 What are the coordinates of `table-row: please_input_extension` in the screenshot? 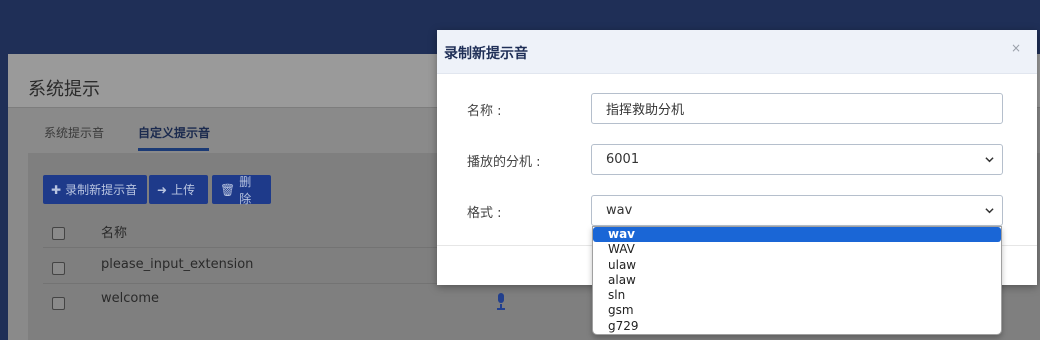 It's located at (253, 266).